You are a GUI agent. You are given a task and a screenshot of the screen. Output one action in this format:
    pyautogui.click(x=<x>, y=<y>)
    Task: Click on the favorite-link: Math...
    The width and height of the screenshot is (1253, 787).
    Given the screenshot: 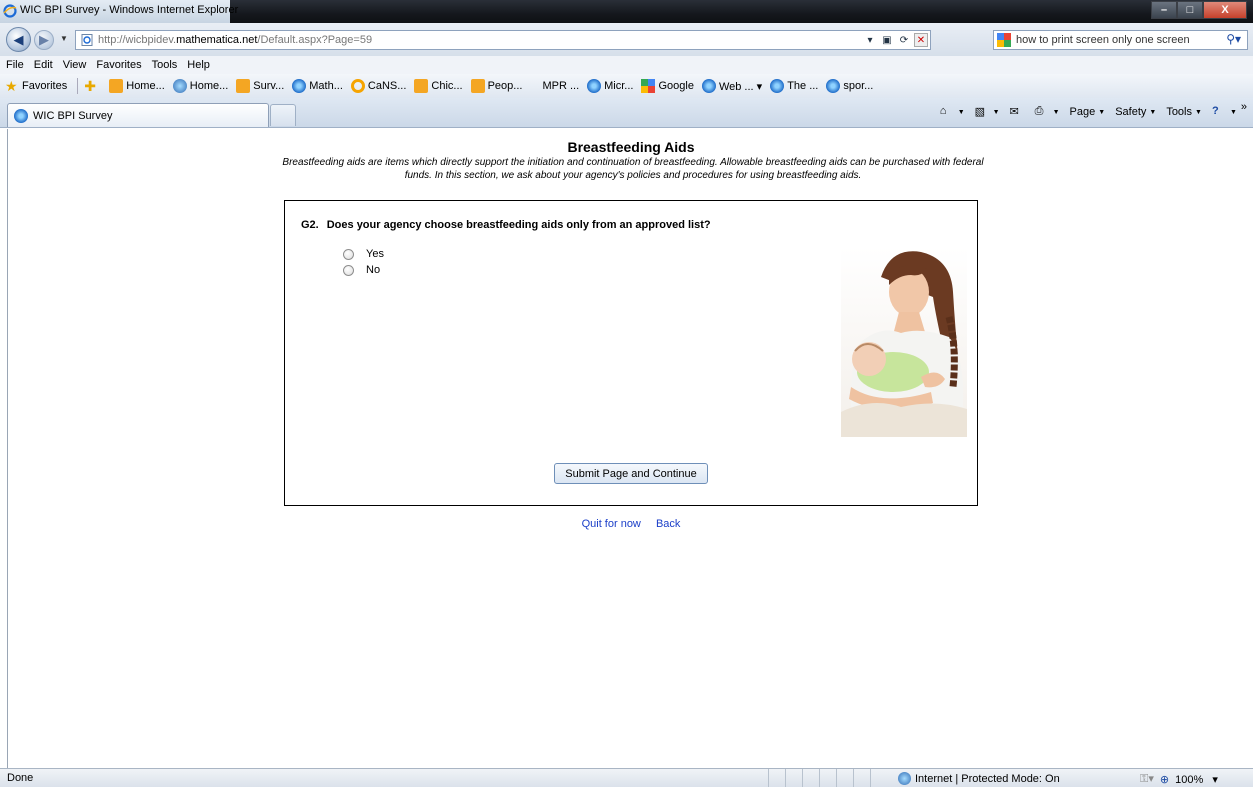 What is the action you would take?
    pyautogui.click(x=317, y=86)
    